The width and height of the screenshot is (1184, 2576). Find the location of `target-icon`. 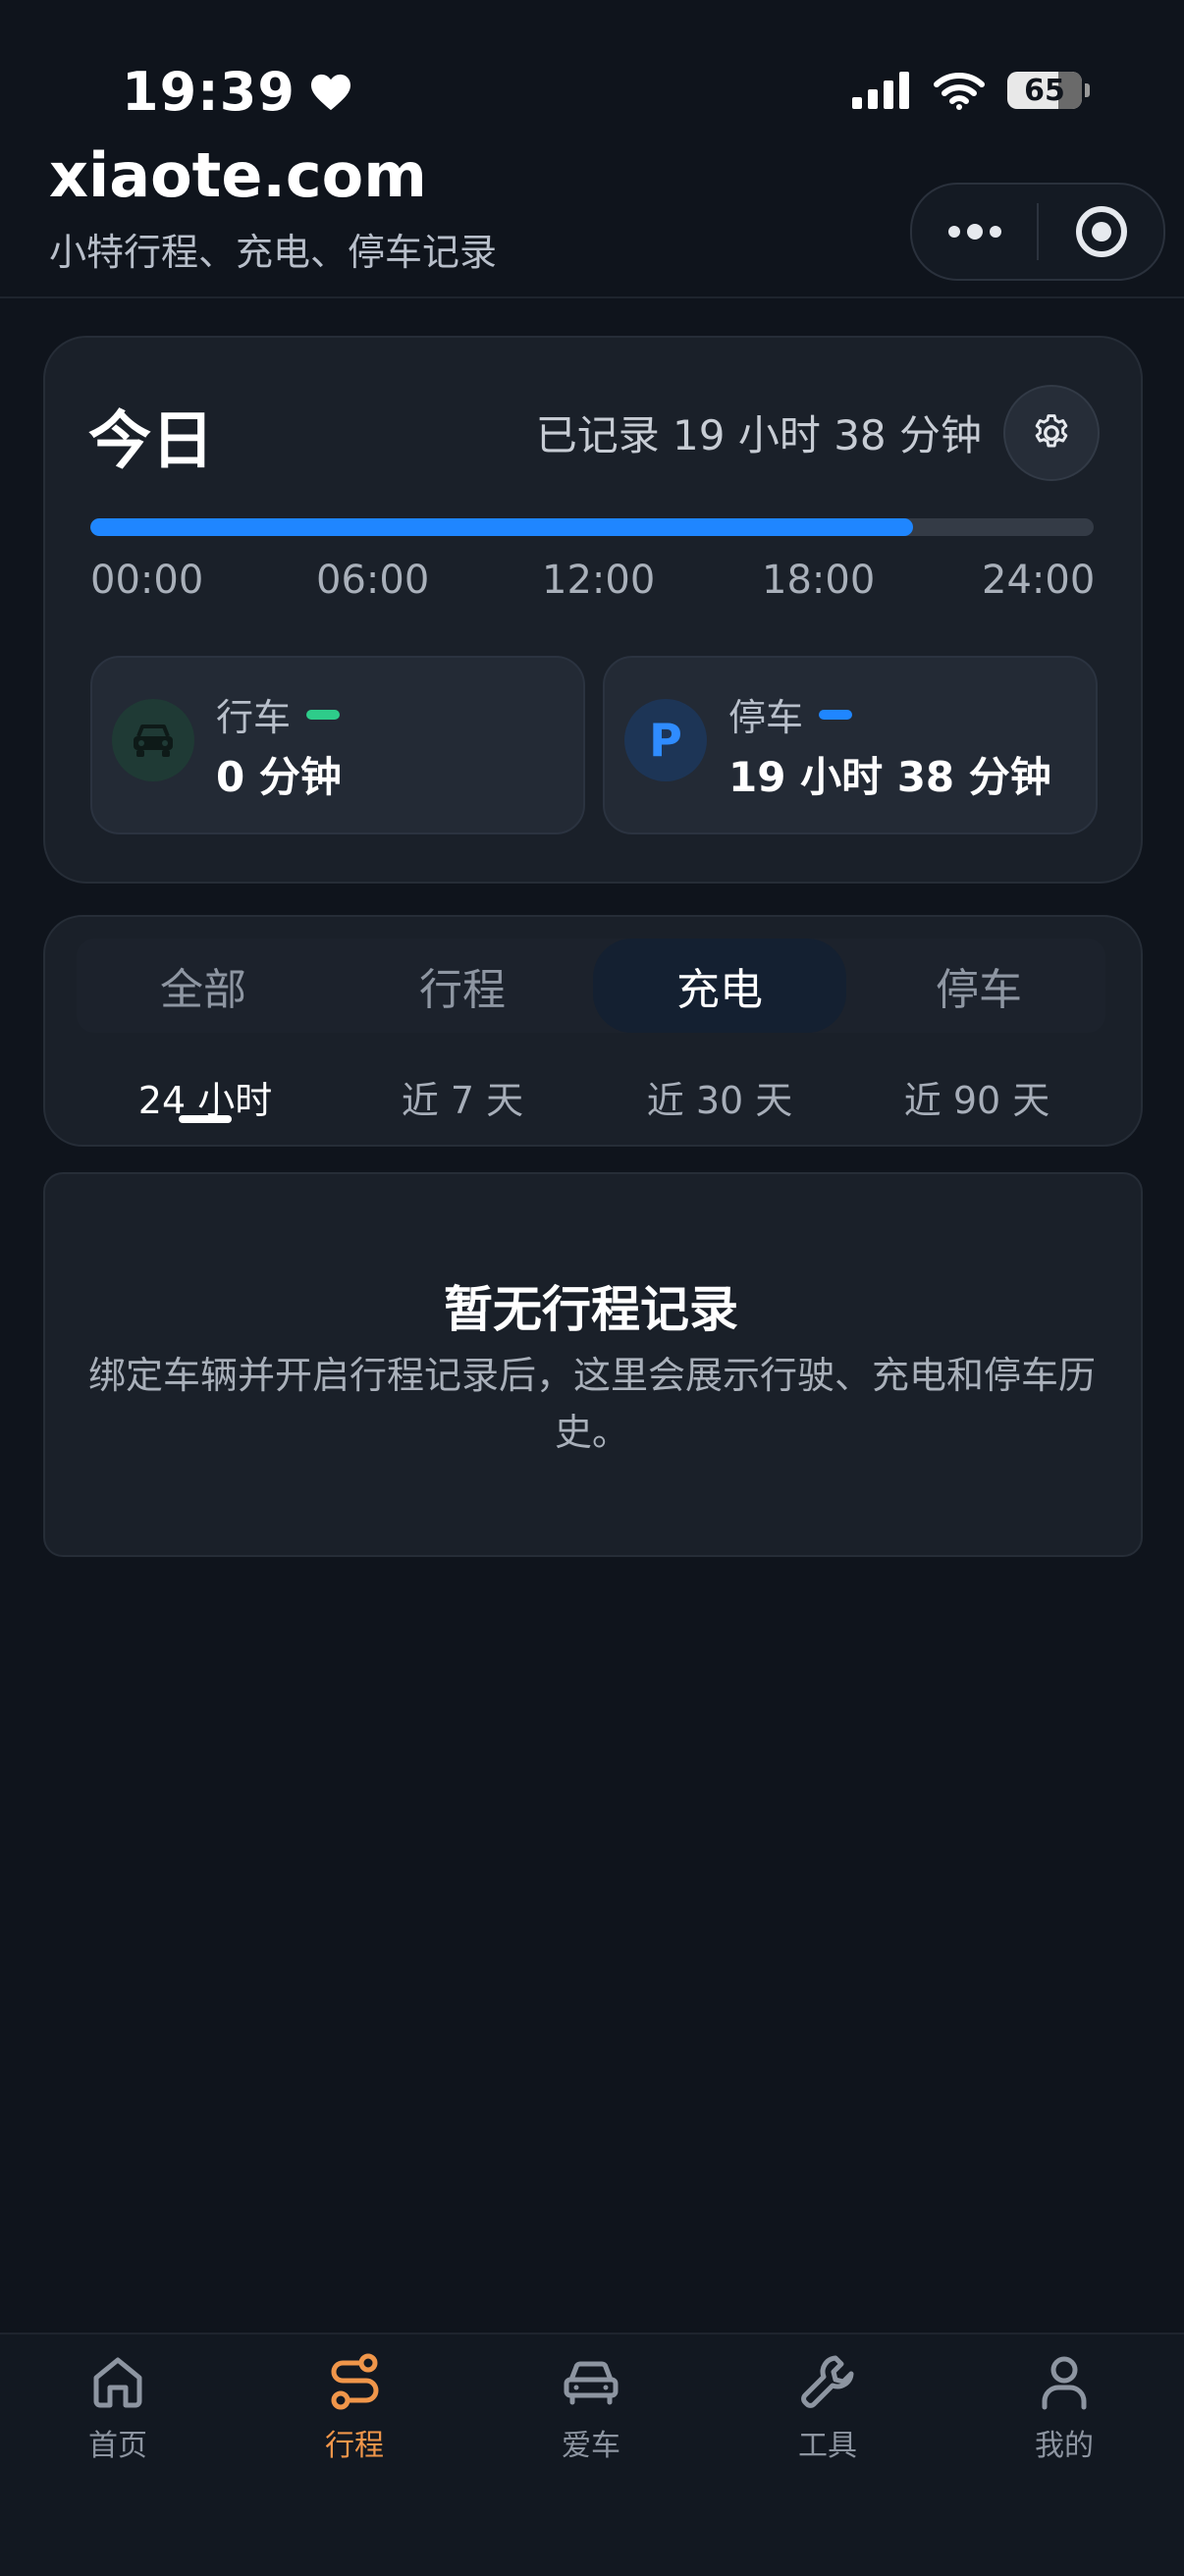

target-icon is located at coordinates (1101, 231).